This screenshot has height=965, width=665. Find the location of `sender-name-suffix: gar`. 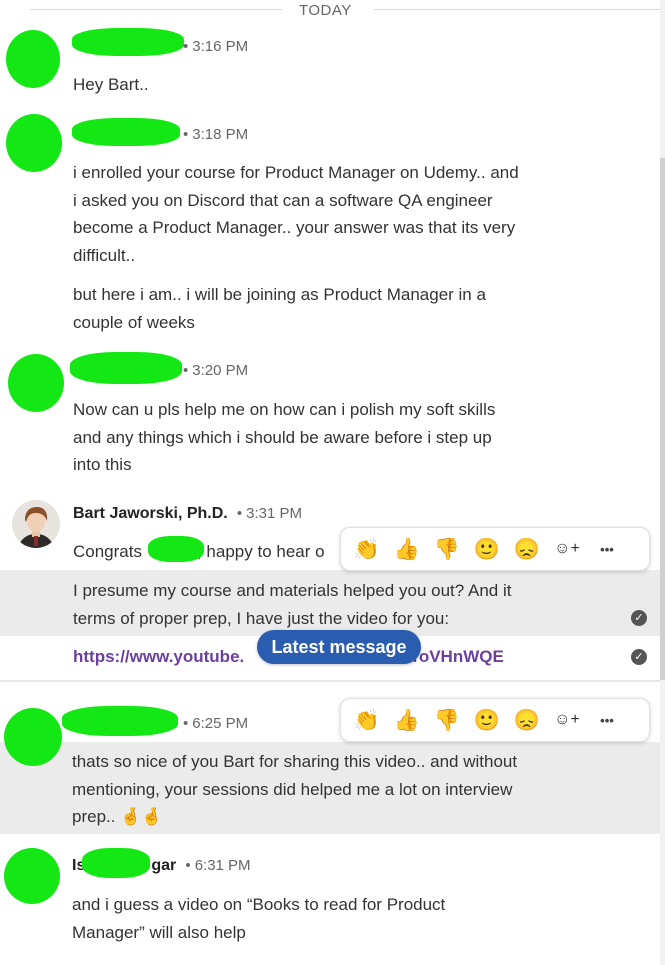

sender-name-suffix: gar is located at coordinates (163, 865).